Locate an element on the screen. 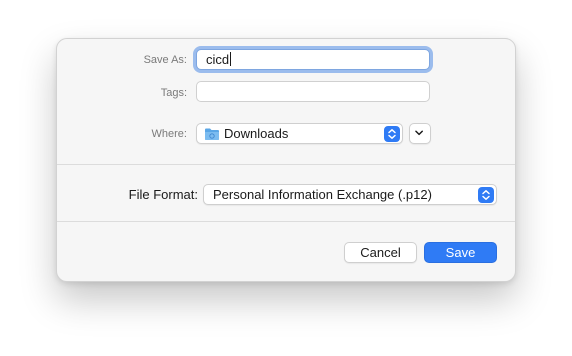 The width and height of the screenshot is (572, 356). file-format-popup: Personal Information Exchange (.p12) is located at coordinates (350, 194).